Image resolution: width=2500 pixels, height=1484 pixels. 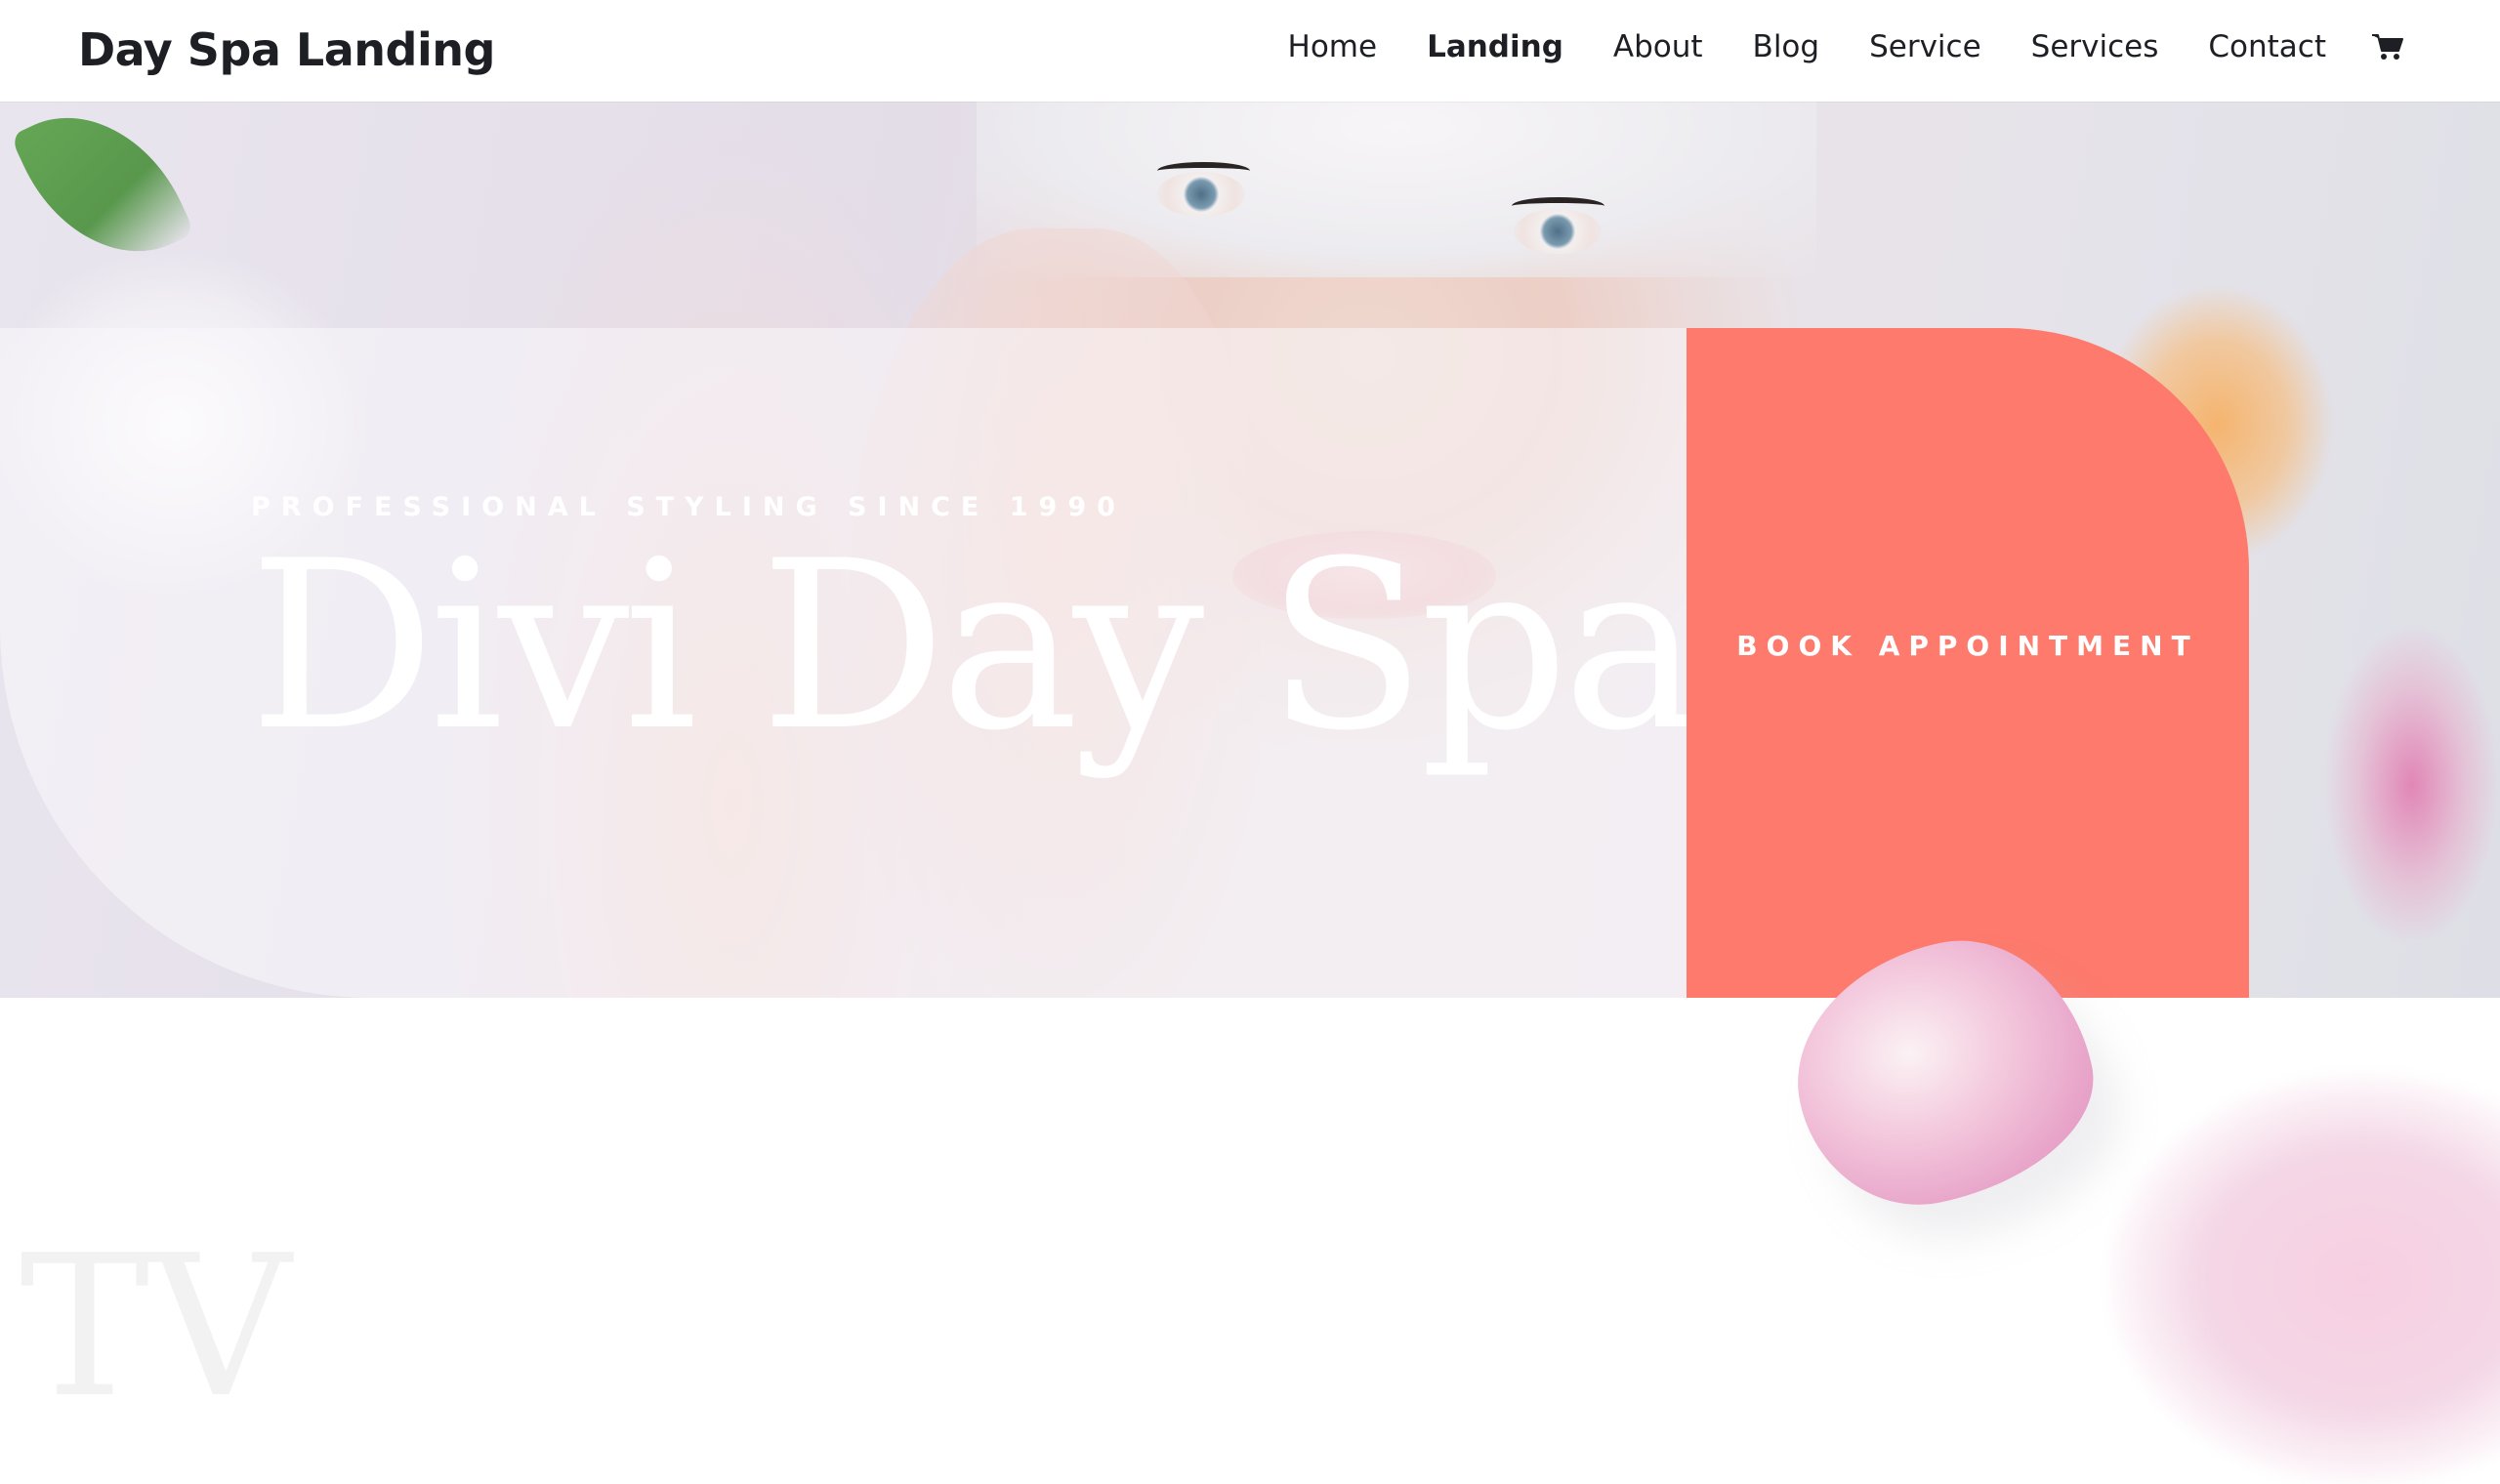 I want to click on nav-item-service: Service, so click(x=1925, y=47).